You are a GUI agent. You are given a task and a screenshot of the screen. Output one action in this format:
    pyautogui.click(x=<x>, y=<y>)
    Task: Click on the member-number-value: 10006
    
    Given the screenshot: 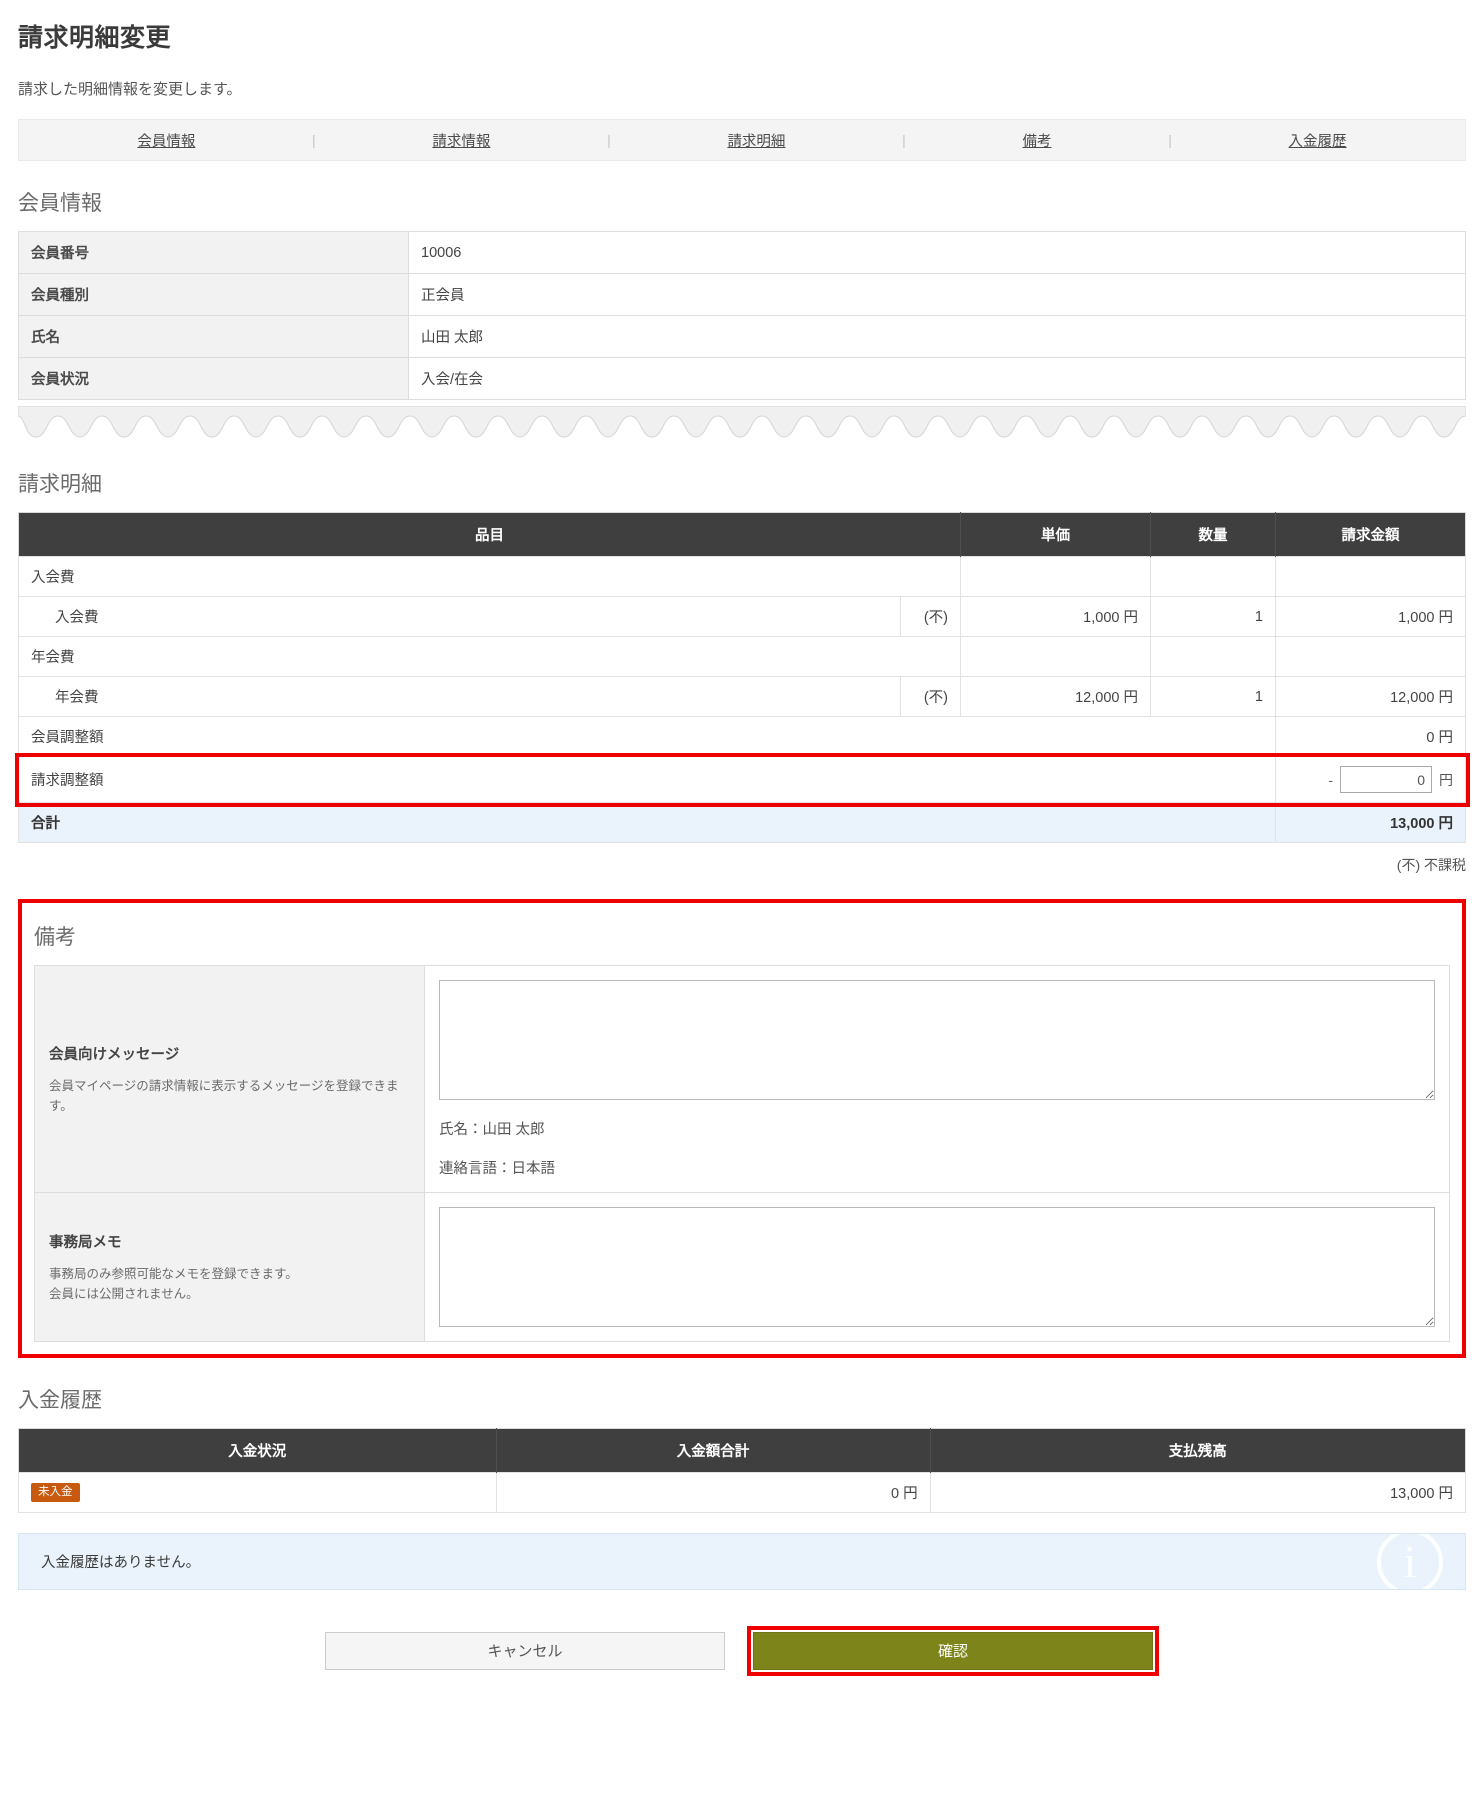 What is the action you would take?
    pyautogui.click(x=937, y=252)
    